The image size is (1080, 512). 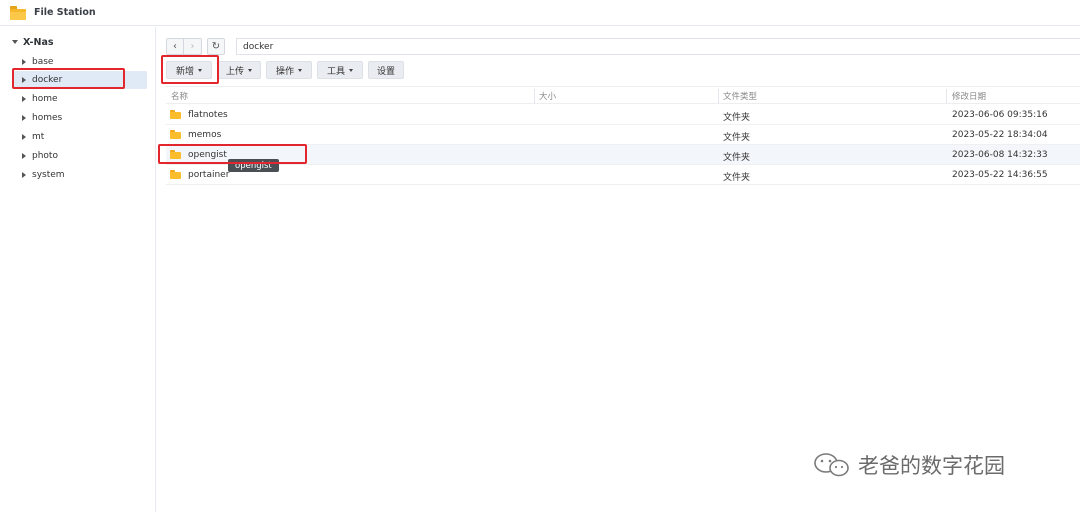 I want to click on refresh-button: ↻, so click(x=216, y=46).